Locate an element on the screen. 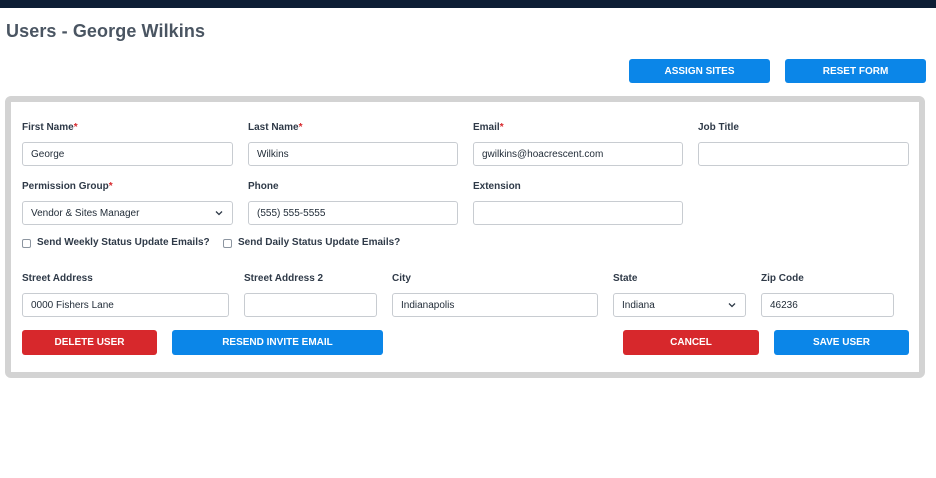 This screenshot has height=478, width=936. city-label: City is located at coordinates (401, 278).